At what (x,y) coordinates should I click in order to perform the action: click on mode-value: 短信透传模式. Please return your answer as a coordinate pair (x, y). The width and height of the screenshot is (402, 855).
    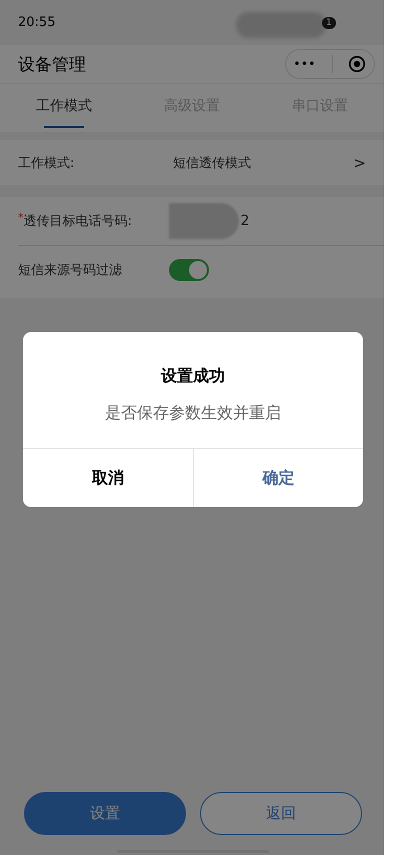
    Looking at the image, I should click on (212, 163).